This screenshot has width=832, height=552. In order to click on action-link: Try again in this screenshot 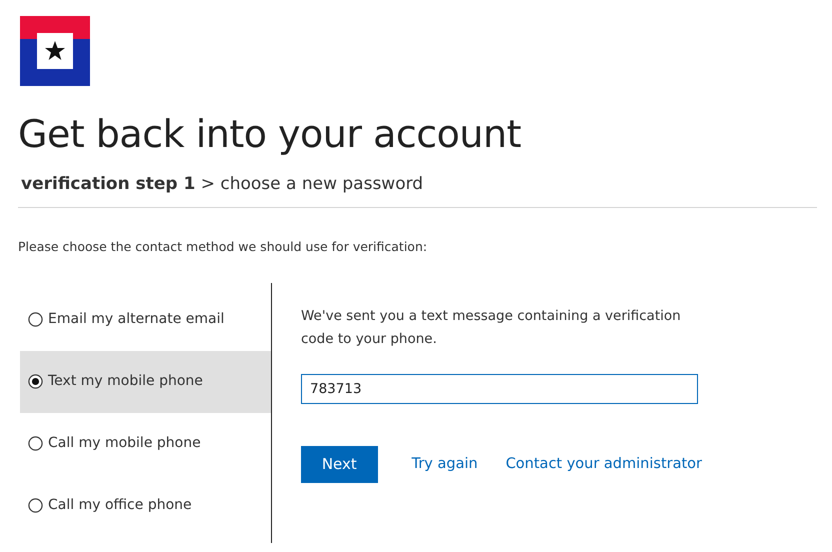, I will do `click(445, 465)`.